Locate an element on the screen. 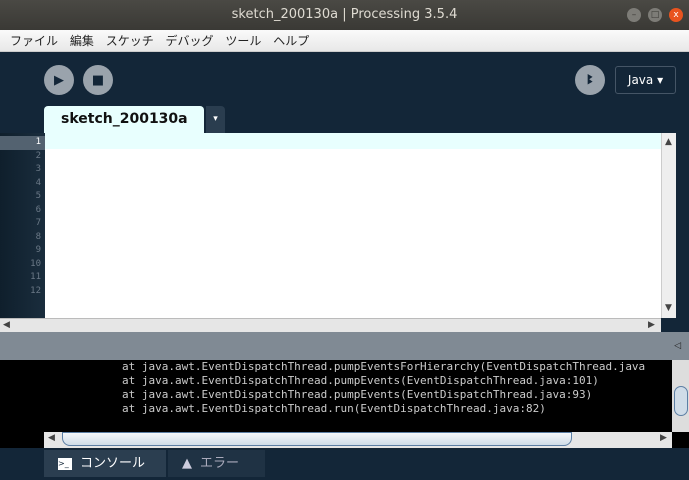 The image size is (689, 480). menu-sketch: スケッチ is located at coordinates (130, 41).